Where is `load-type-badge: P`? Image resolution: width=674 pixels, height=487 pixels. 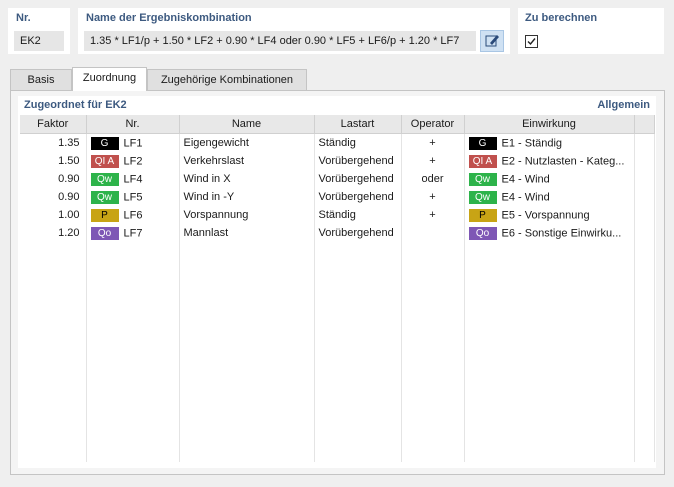 load-type-badge: P is located at coordinates (104, 215).